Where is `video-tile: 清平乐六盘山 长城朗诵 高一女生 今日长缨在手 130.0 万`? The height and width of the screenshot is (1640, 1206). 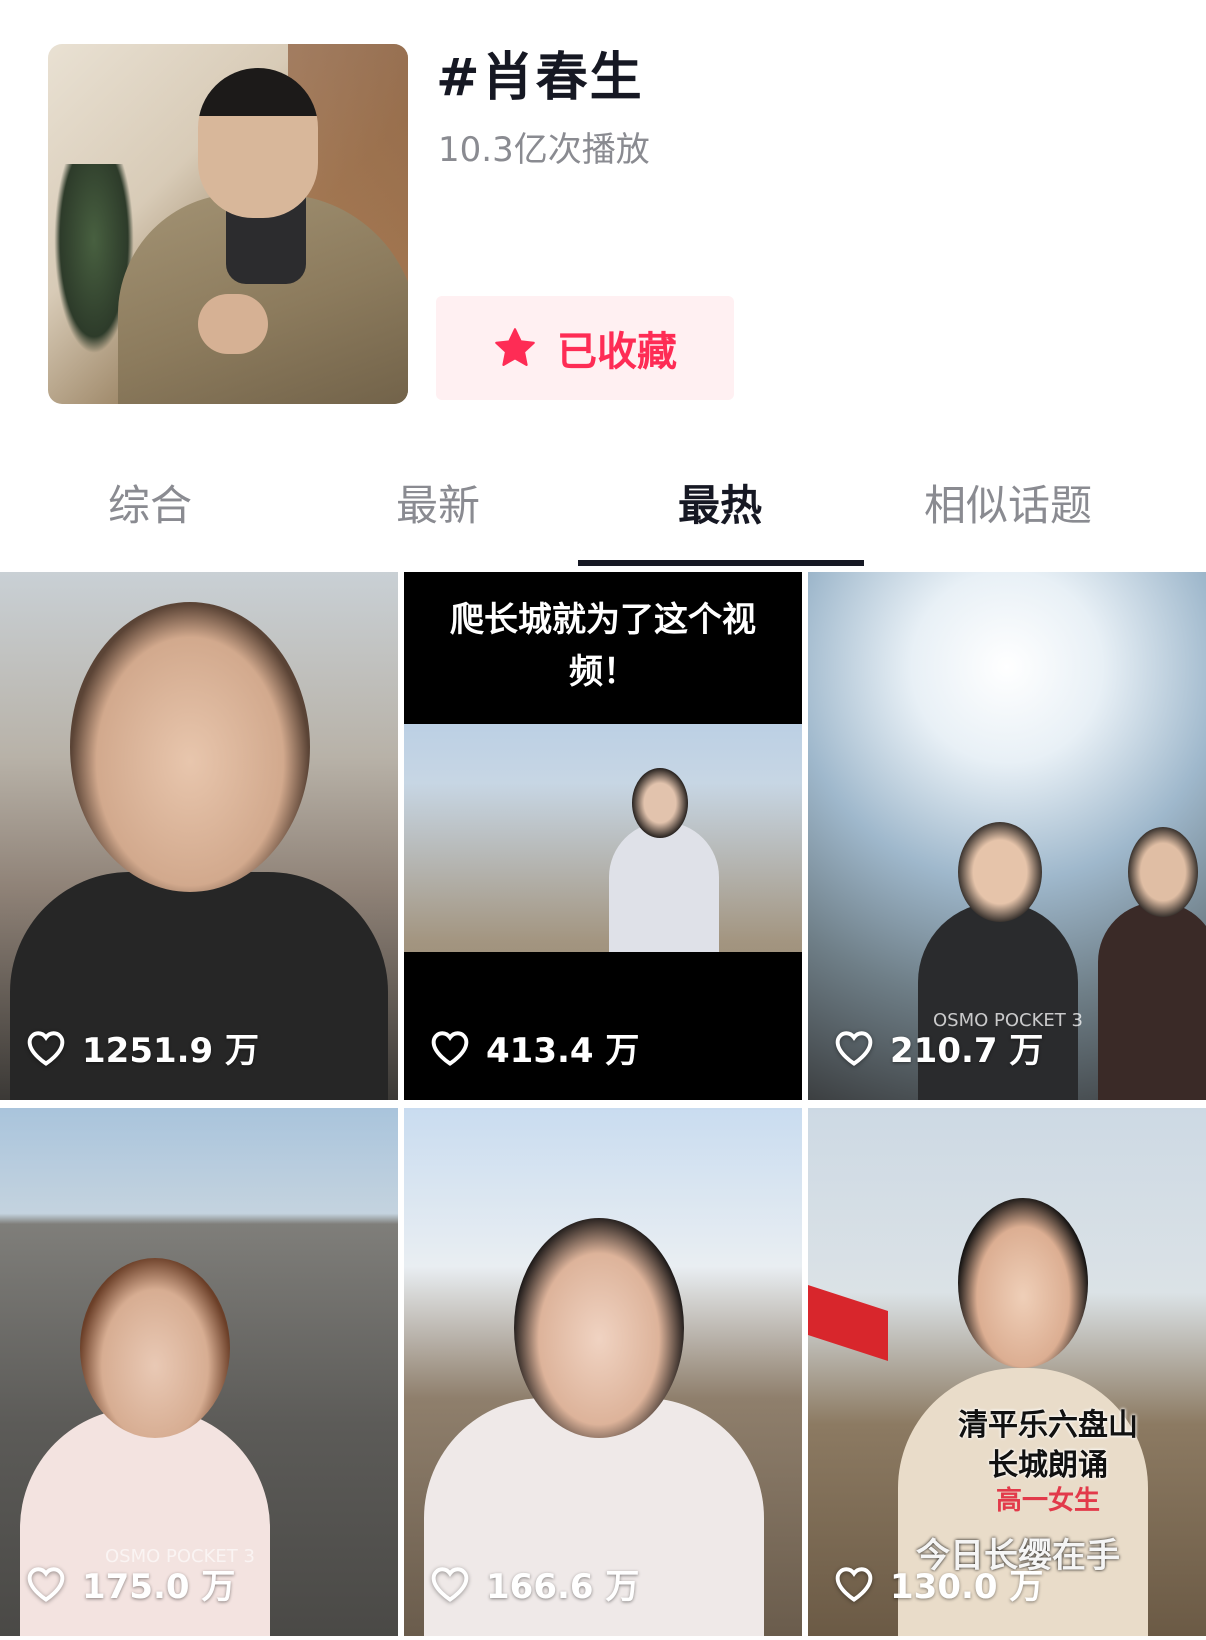 video-tile: 清平乐六盘山 长城朗诵 高一女生 今日长缨在手 130.0 万 is located at coordinates (1007, 1372).